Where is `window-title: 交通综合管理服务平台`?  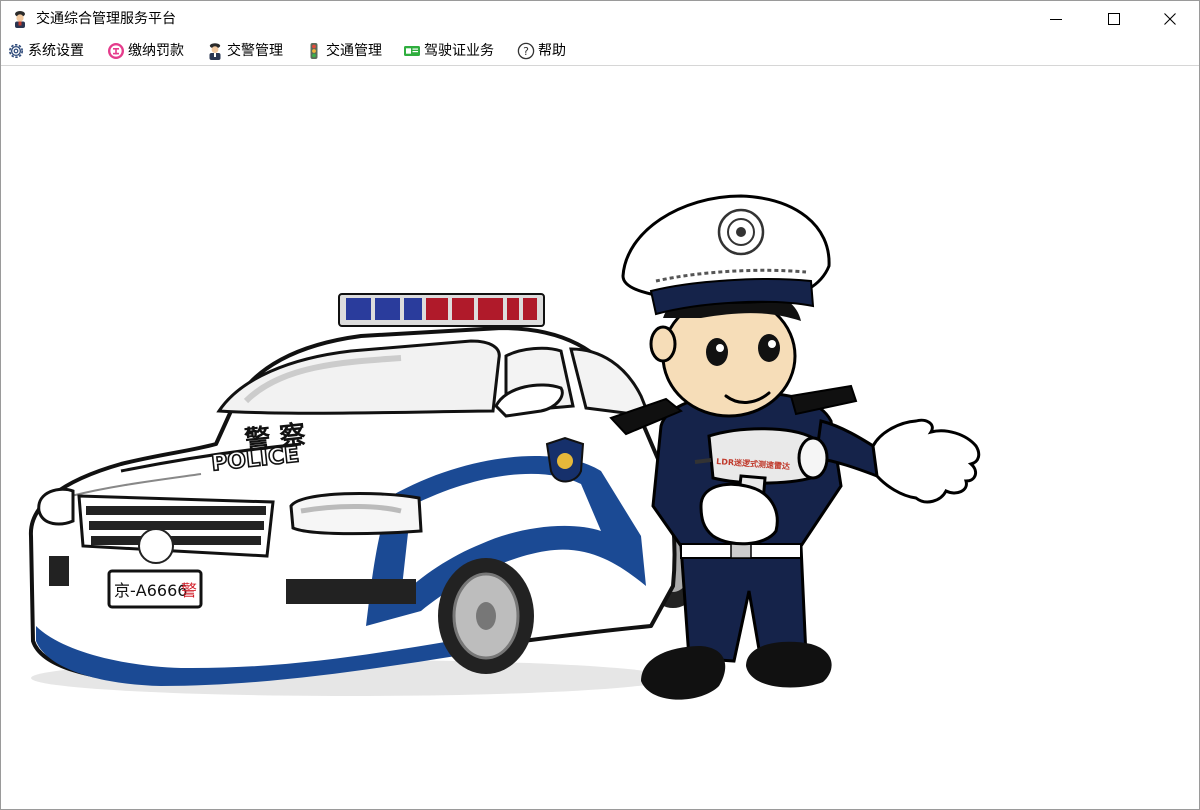
window-title: 交通综合管理服务平台 is located at coordinates (106, 19).